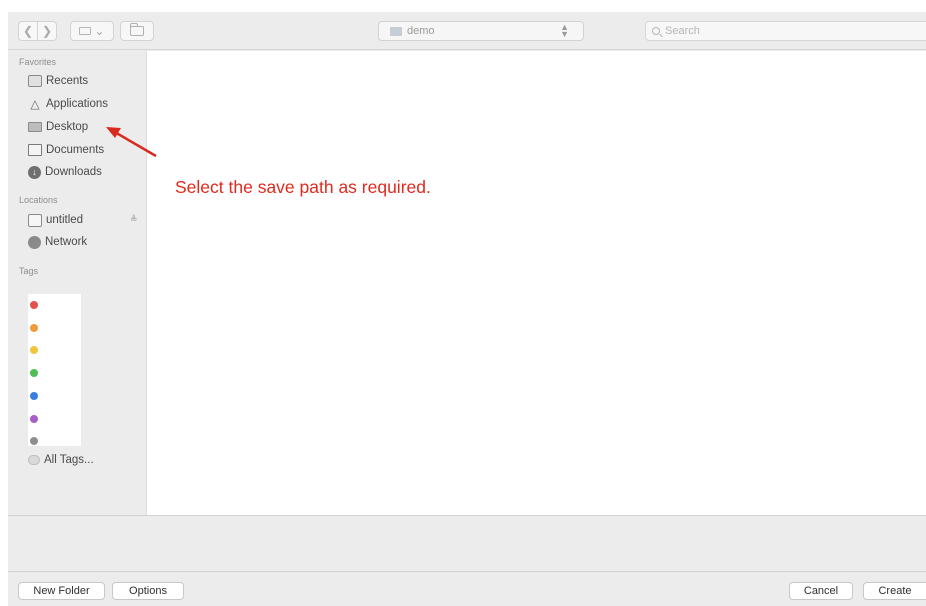 This screenshot has height=606, width=926. What do you see at coordinates (65, 220) in the screenshot?
I see `sidebar-item-label: untitled` at bounding box center [65, 220].